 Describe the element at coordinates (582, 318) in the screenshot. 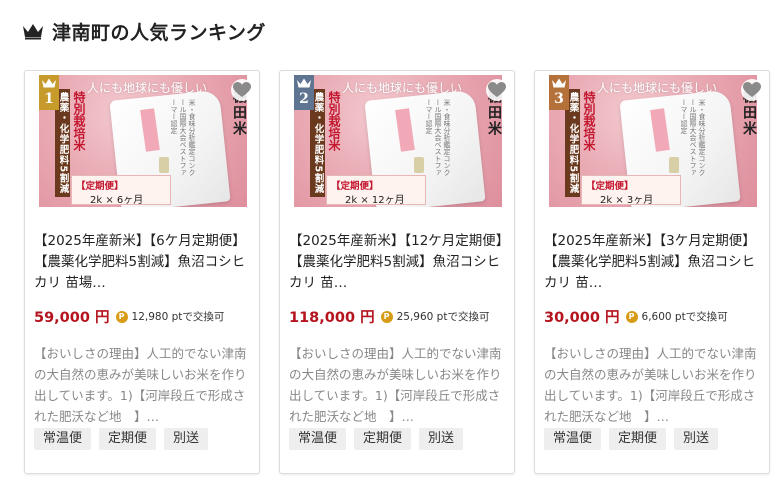

I see `product-price: 30,000 円` at that location.